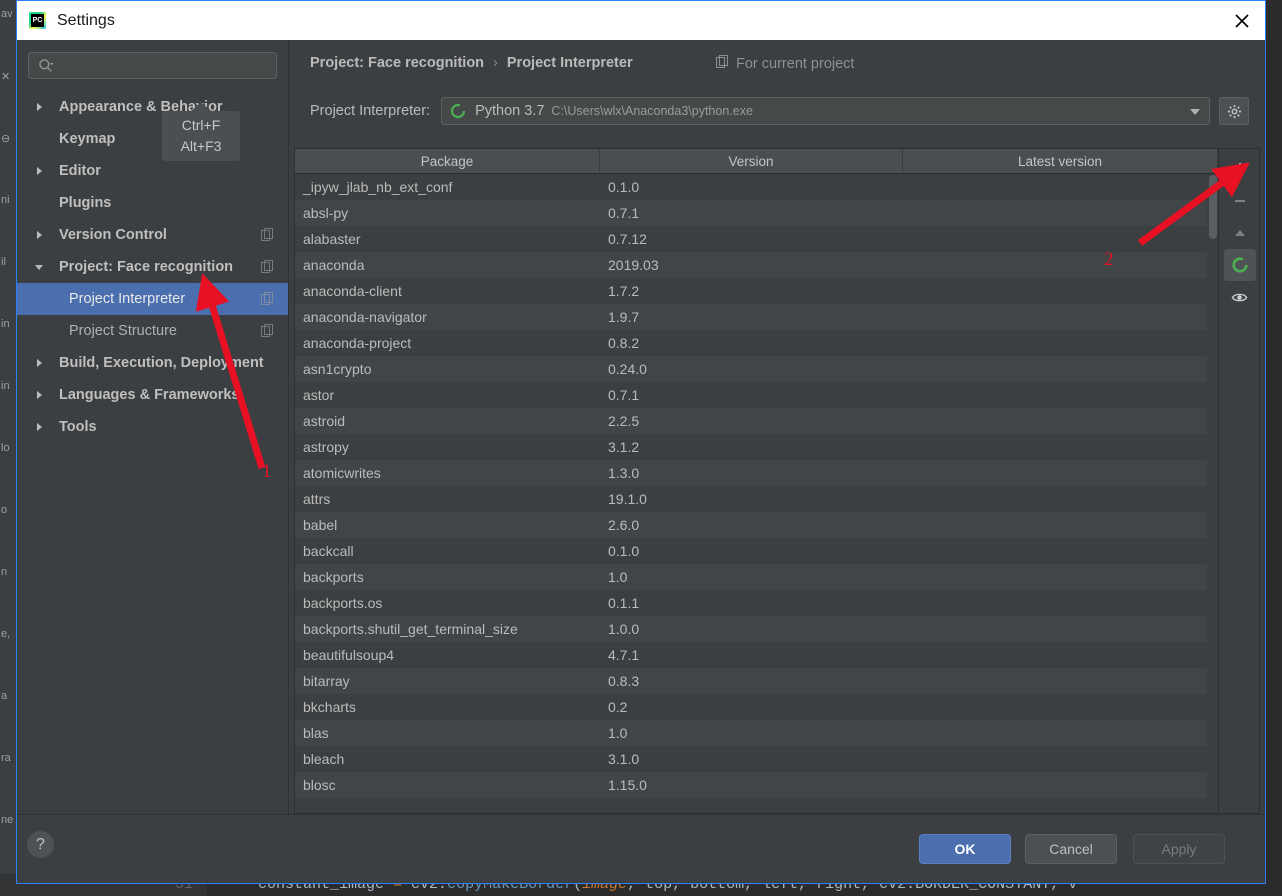 The height and width of the screenshot is (896, 1282). I want to click on scrollbar-thumb, so click(1213, 207).